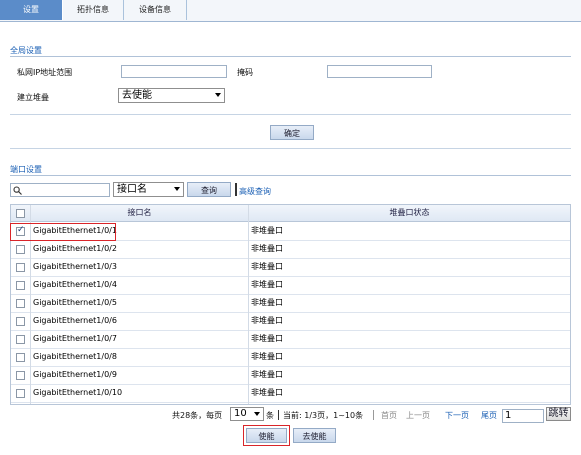 This screenshot has width=581, height=455. I want to click on query-button: 查询, so click(209, 189).